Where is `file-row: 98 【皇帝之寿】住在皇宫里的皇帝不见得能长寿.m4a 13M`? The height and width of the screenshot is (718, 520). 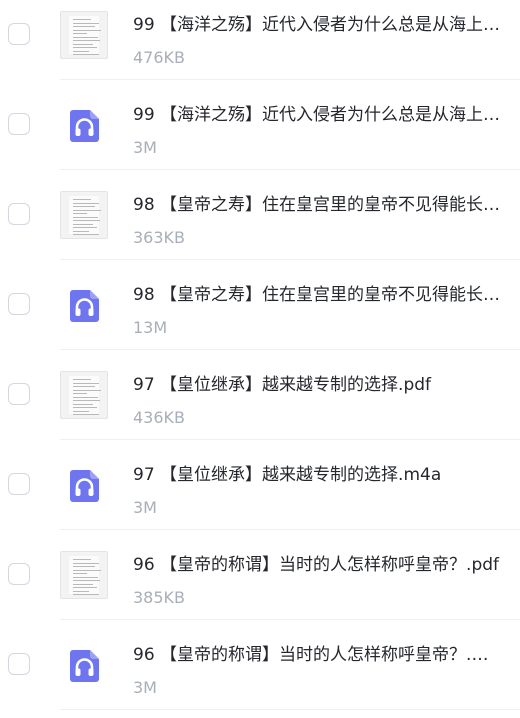 file-row: 98 【皇帝之寿】住在皇宫里的皇帝不见得能长寿.m4a 13M is located at coordinates (260, 305).